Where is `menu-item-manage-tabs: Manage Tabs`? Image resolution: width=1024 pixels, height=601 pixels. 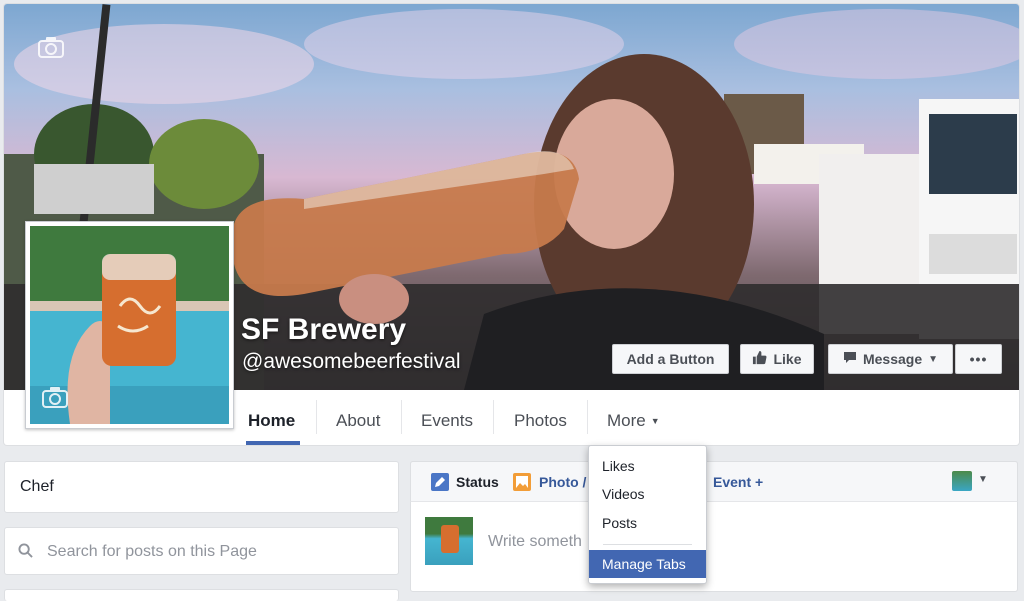
menu-item-manage-tabs: Manage Tabs is located at coordinates (647, 564).